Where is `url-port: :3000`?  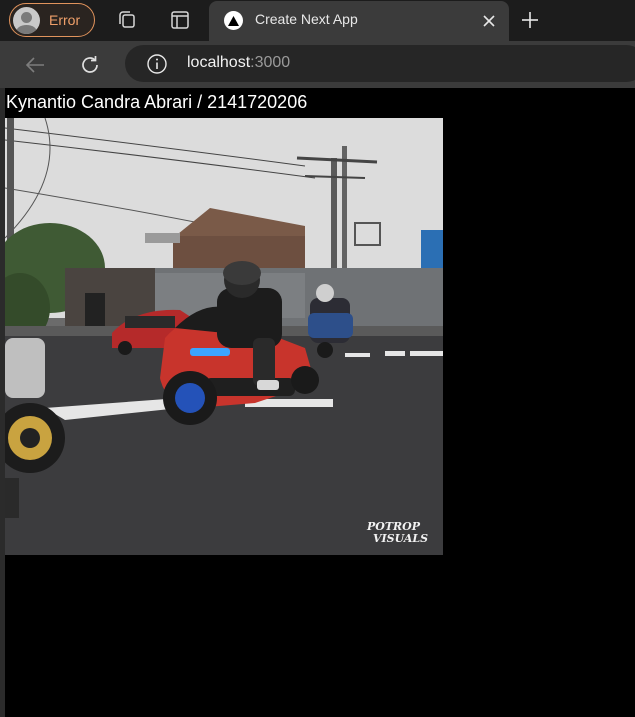
url-port: :3000 is located at coordinates (270, 62).